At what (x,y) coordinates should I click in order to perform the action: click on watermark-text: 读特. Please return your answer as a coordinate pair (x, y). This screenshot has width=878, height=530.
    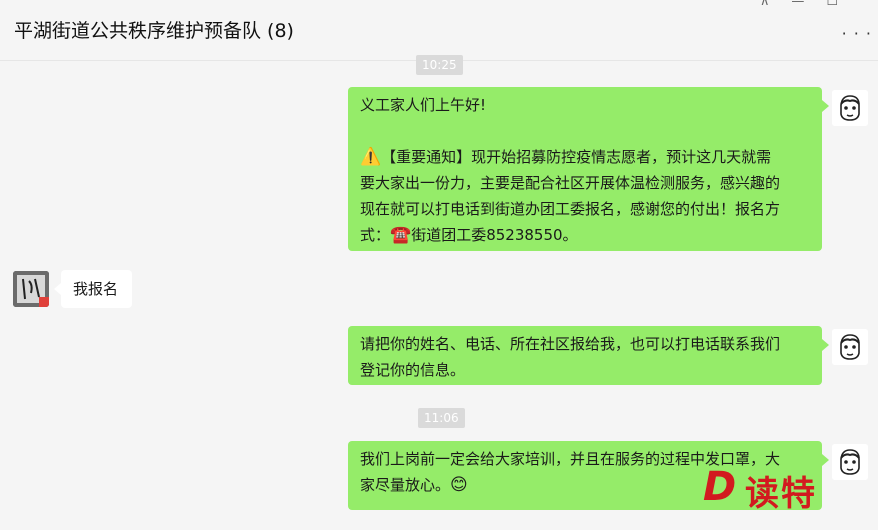
    Looking at the image, I should click on (781, 494).